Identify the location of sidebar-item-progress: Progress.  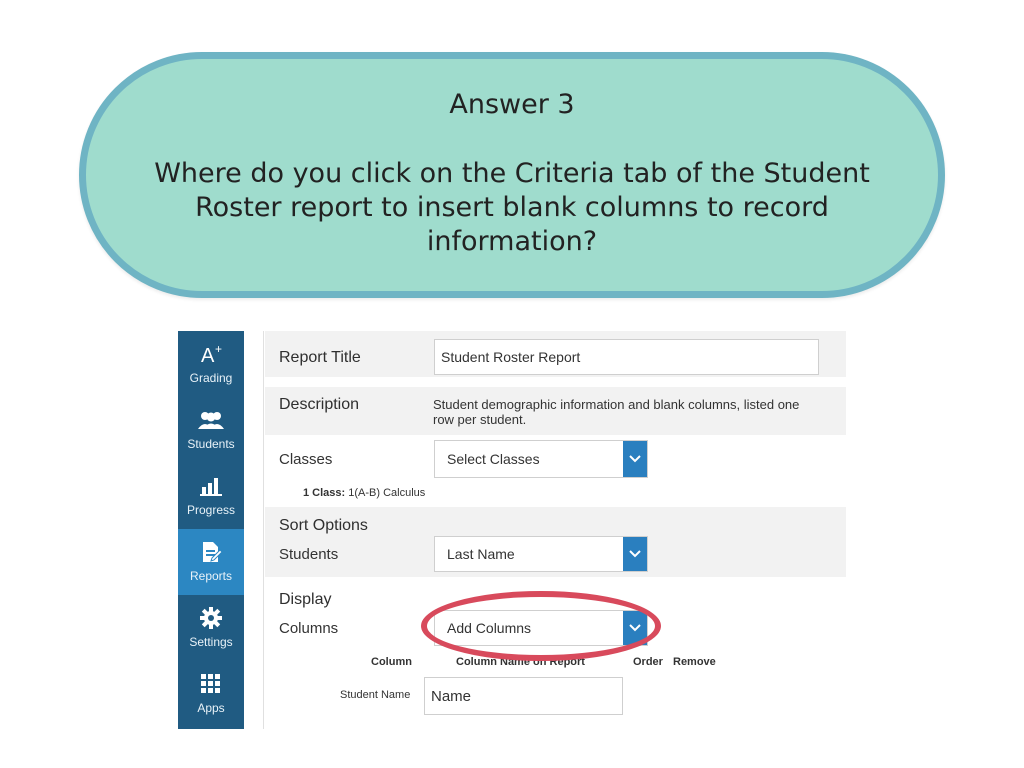
(211, 496).